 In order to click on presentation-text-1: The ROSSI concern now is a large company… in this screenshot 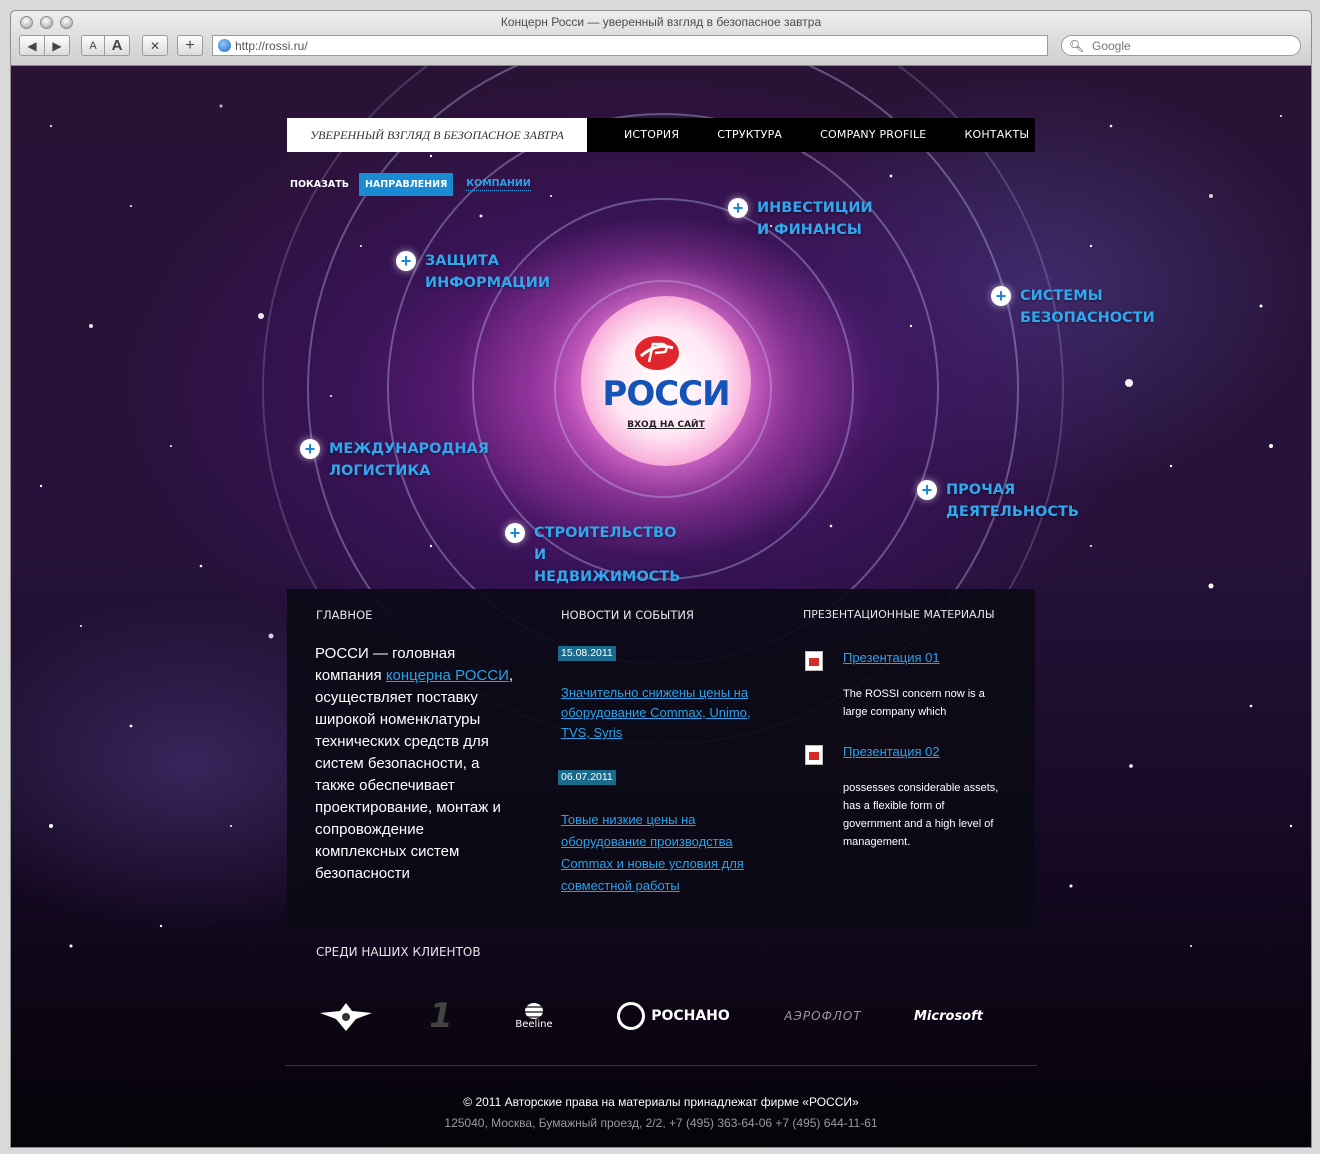, I will do `click(914, 703)`.